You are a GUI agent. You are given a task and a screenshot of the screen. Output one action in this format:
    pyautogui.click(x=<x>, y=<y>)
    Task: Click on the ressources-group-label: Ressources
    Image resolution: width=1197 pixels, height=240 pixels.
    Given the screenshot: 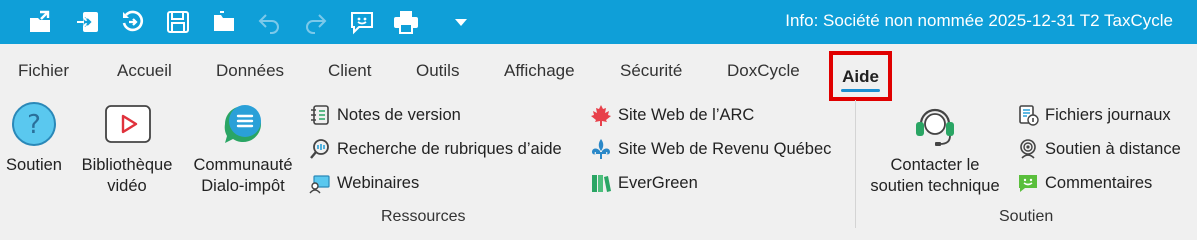 What is the action you would take?
    pyautogui.click(x=423, y=216)
    